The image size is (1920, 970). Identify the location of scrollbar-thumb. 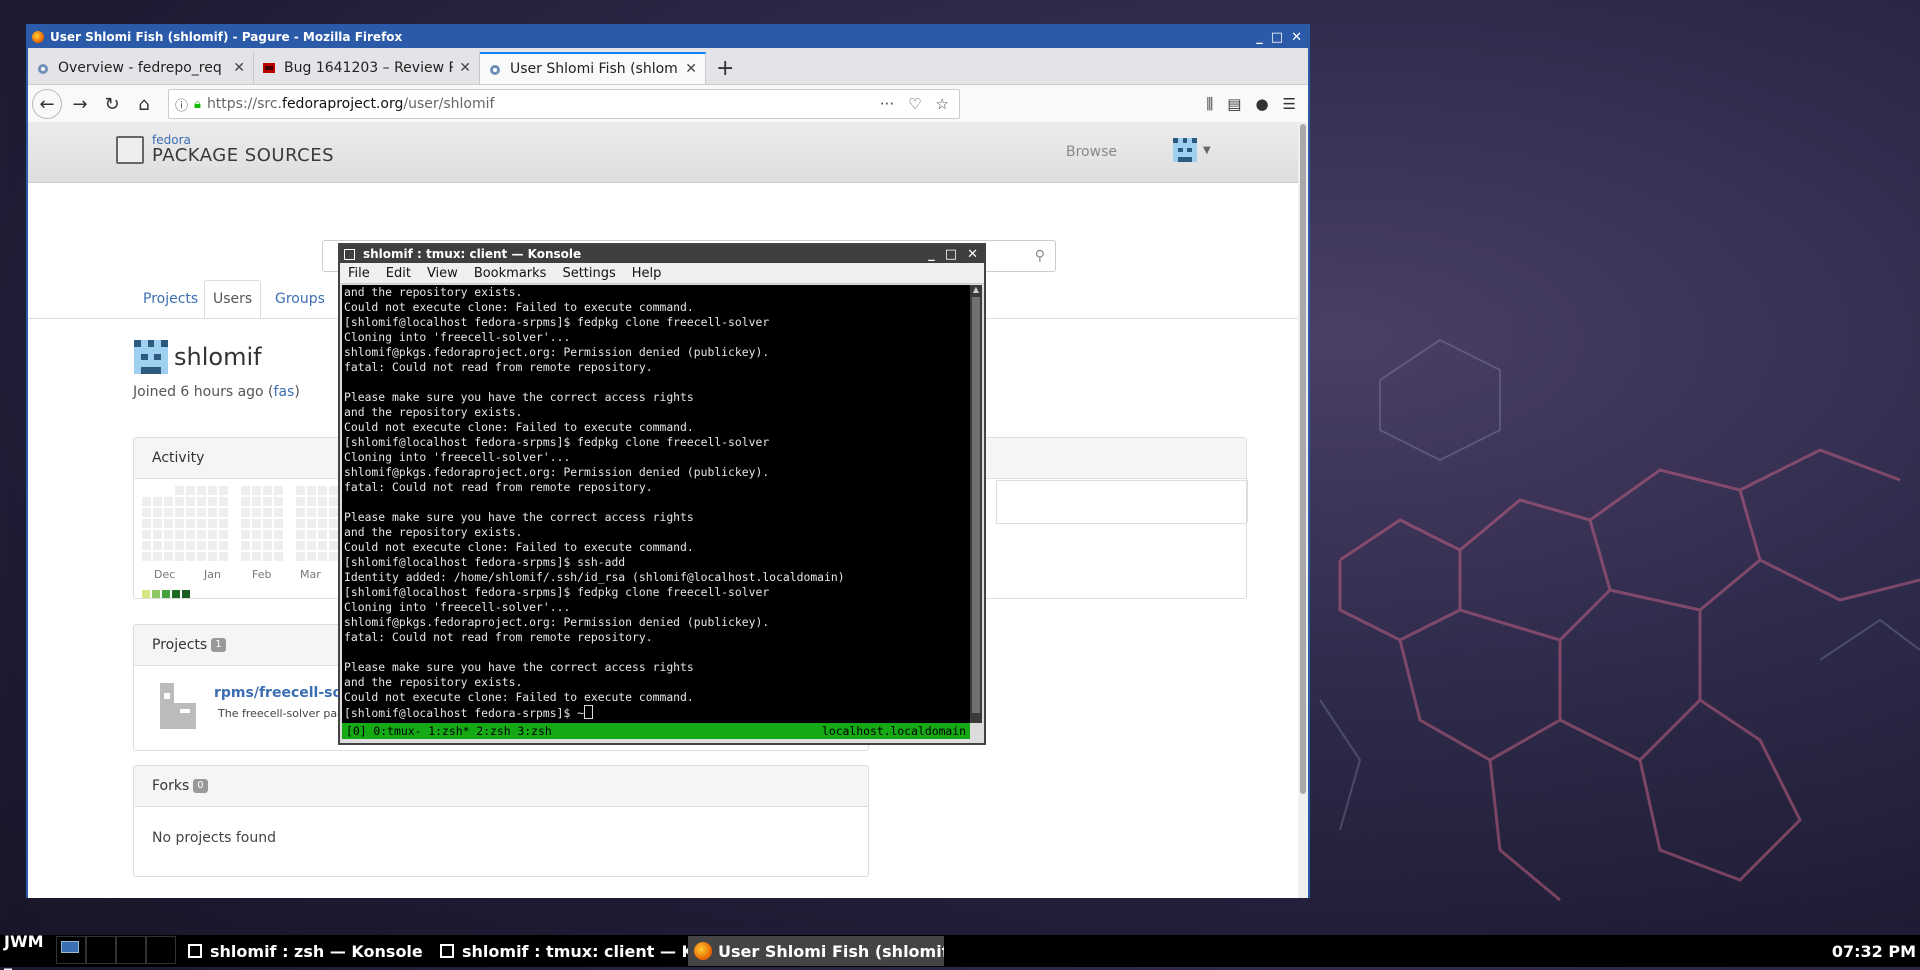
(1303, 459).